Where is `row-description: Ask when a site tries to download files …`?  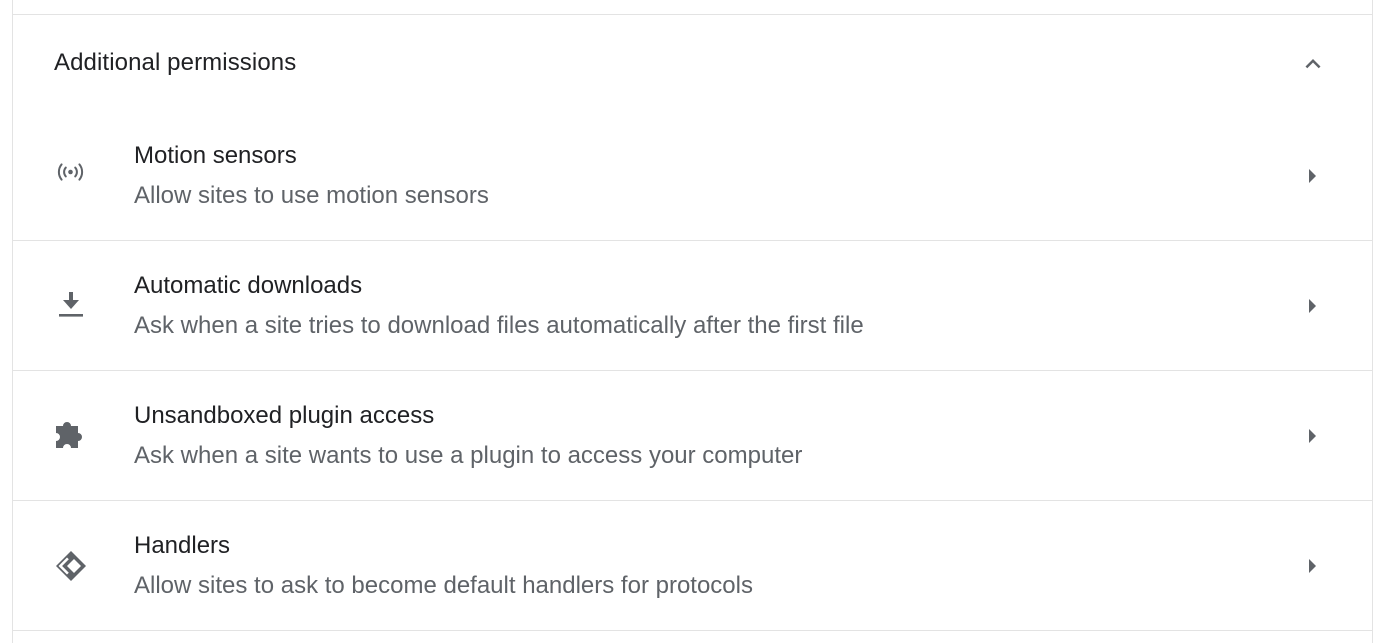 row-description: Ask when a site tries to download files … is located at coordinates (499, 325).